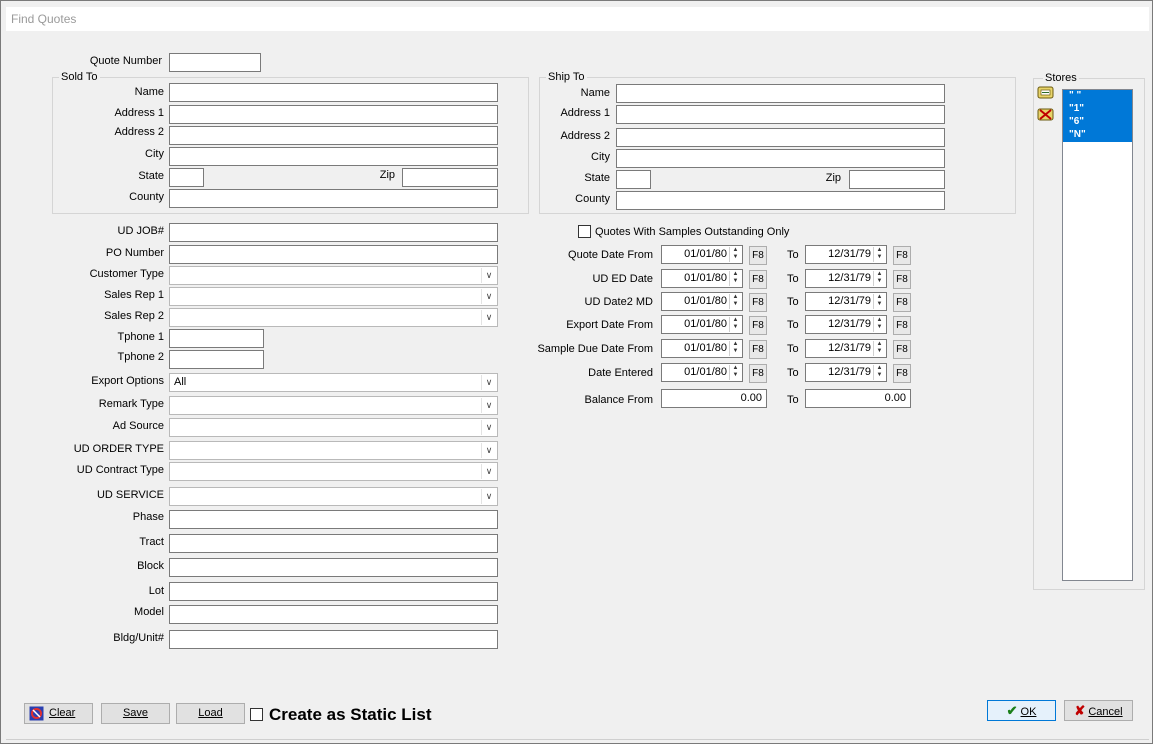  What do you see at coordinates (705, 301) in the screenshot?
I see `date-from-value: 01/01/80` at bounding box center [705, 301].